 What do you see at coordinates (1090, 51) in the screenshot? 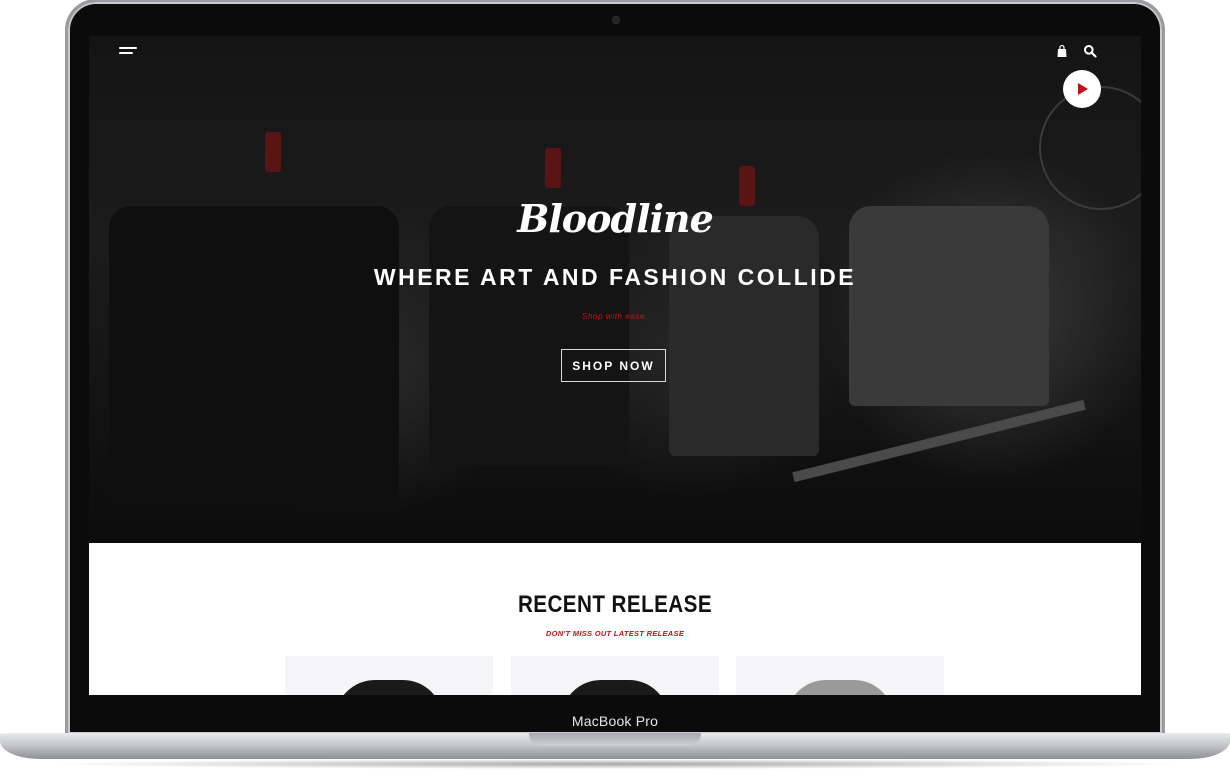
I see `search-icon` at bounding box center [1090, 51].